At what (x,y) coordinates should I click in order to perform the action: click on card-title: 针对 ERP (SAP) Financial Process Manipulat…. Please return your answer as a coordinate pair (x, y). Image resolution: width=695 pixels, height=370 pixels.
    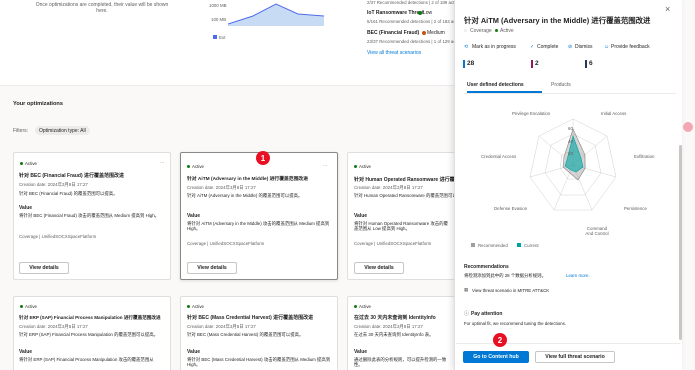
    Looking at the image, I should click on (90, 317).